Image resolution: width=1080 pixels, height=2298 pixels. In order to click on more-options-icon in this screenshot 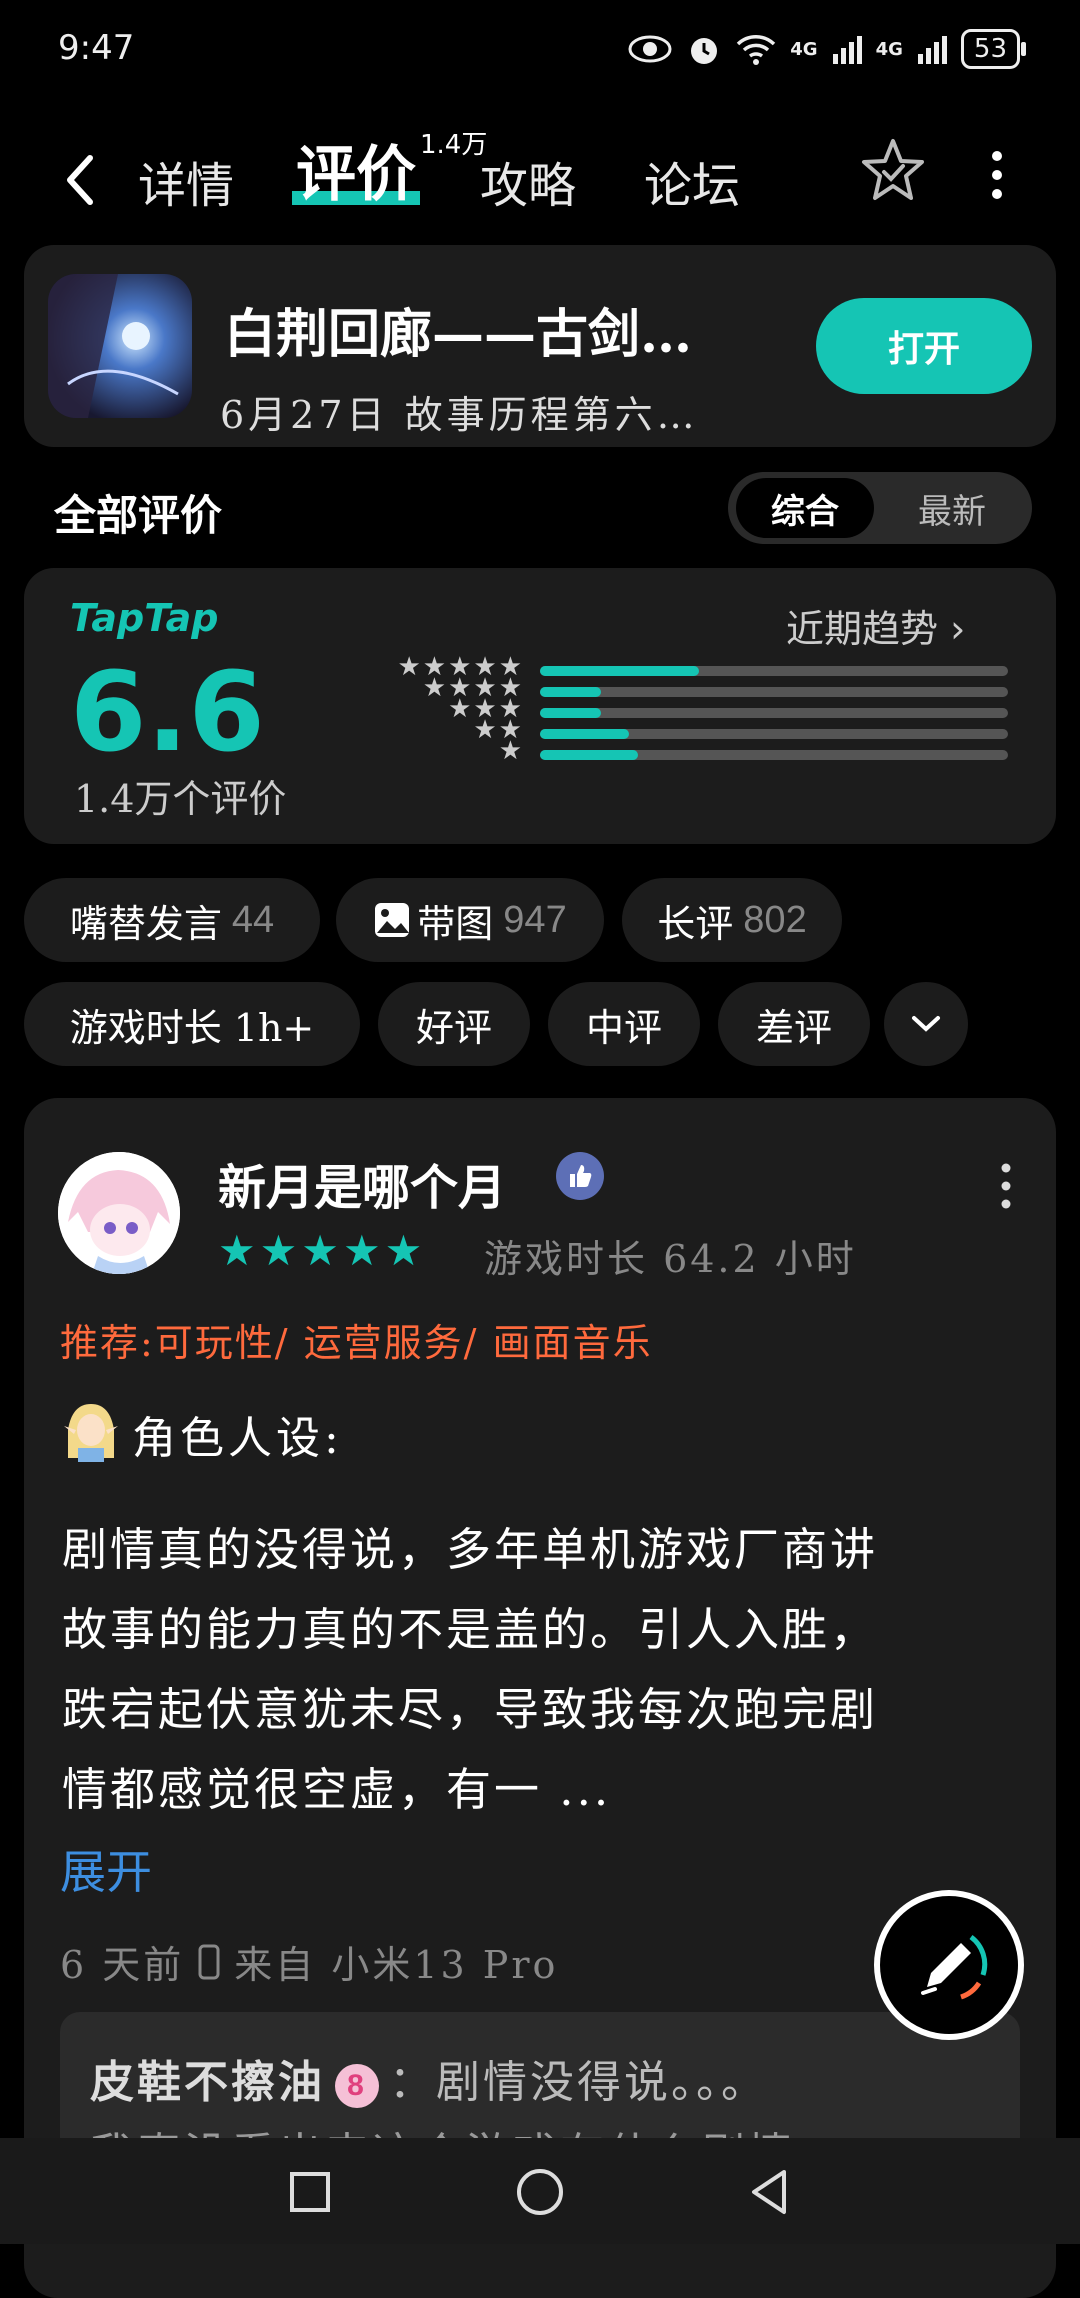, I will do `click(997, 175)`.